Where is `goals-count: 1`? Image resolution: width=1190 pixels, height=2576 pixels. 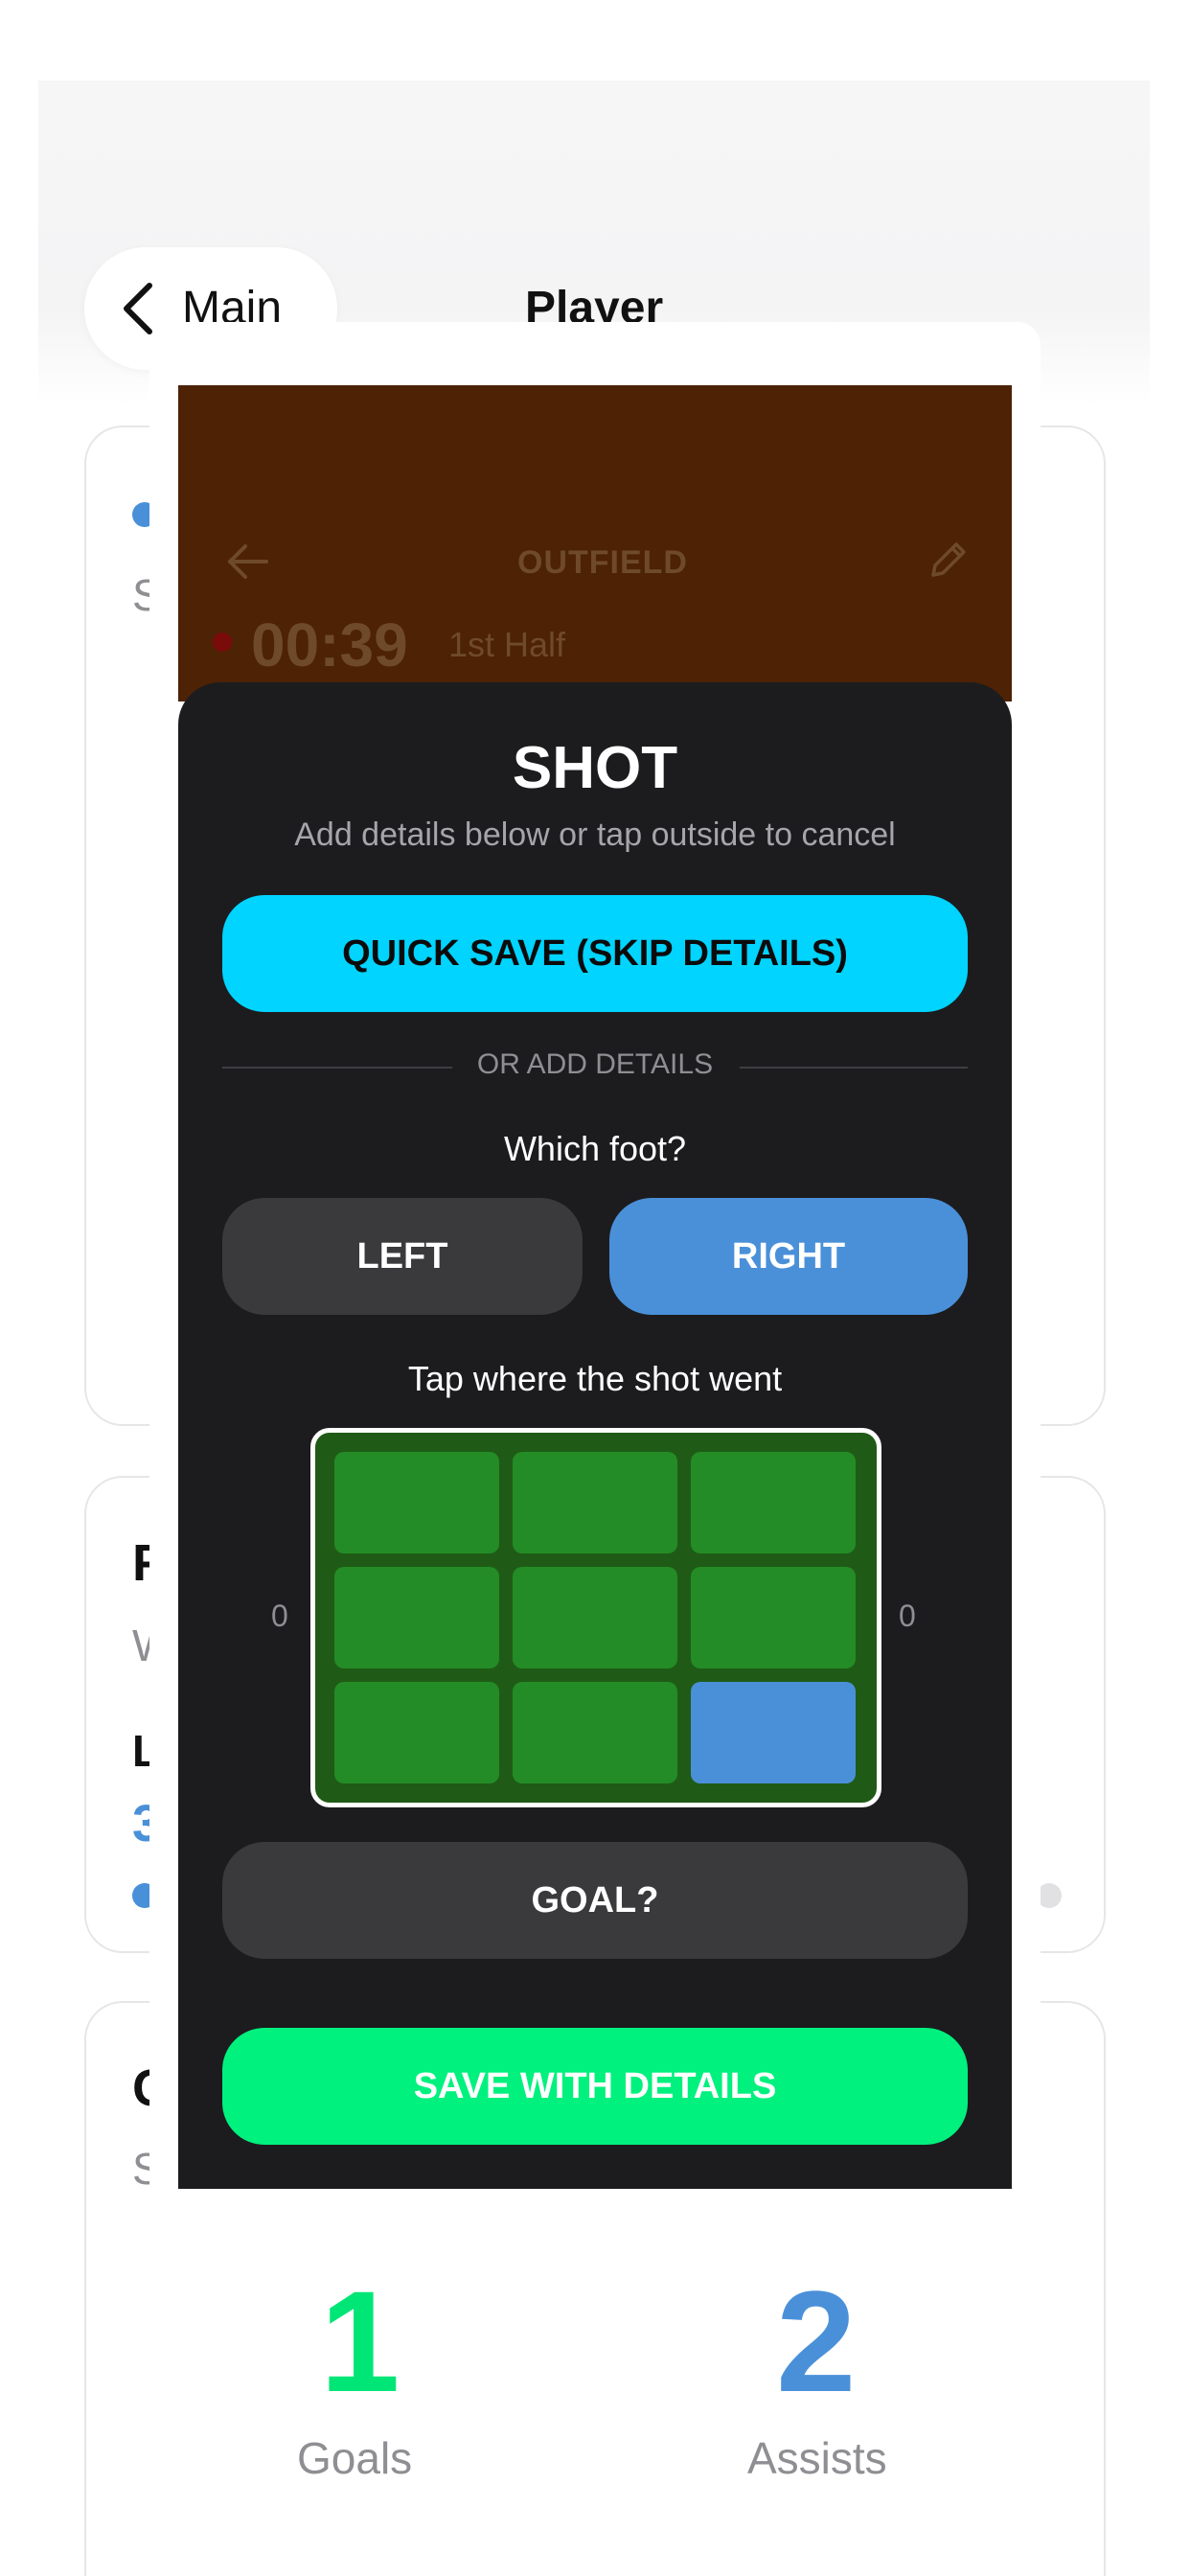 goals-count: 1 is located at coordinates (360, 2341).